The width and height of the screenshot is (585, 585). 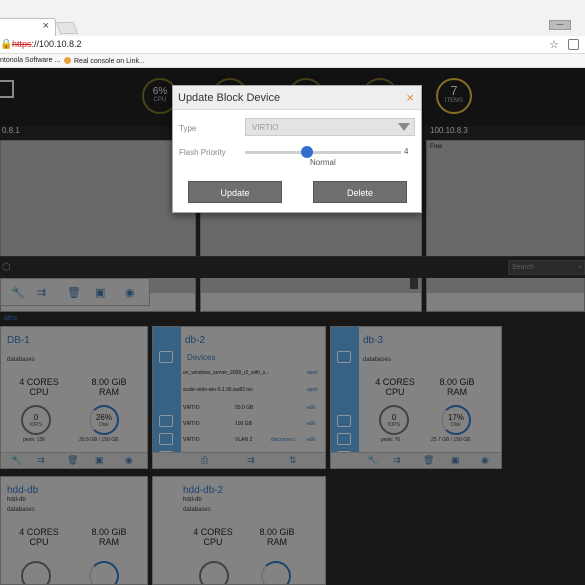 What do you see at coordinates (307, 152) in the screenshot?
I see `slider-handle` at bounding box center [307, 152].